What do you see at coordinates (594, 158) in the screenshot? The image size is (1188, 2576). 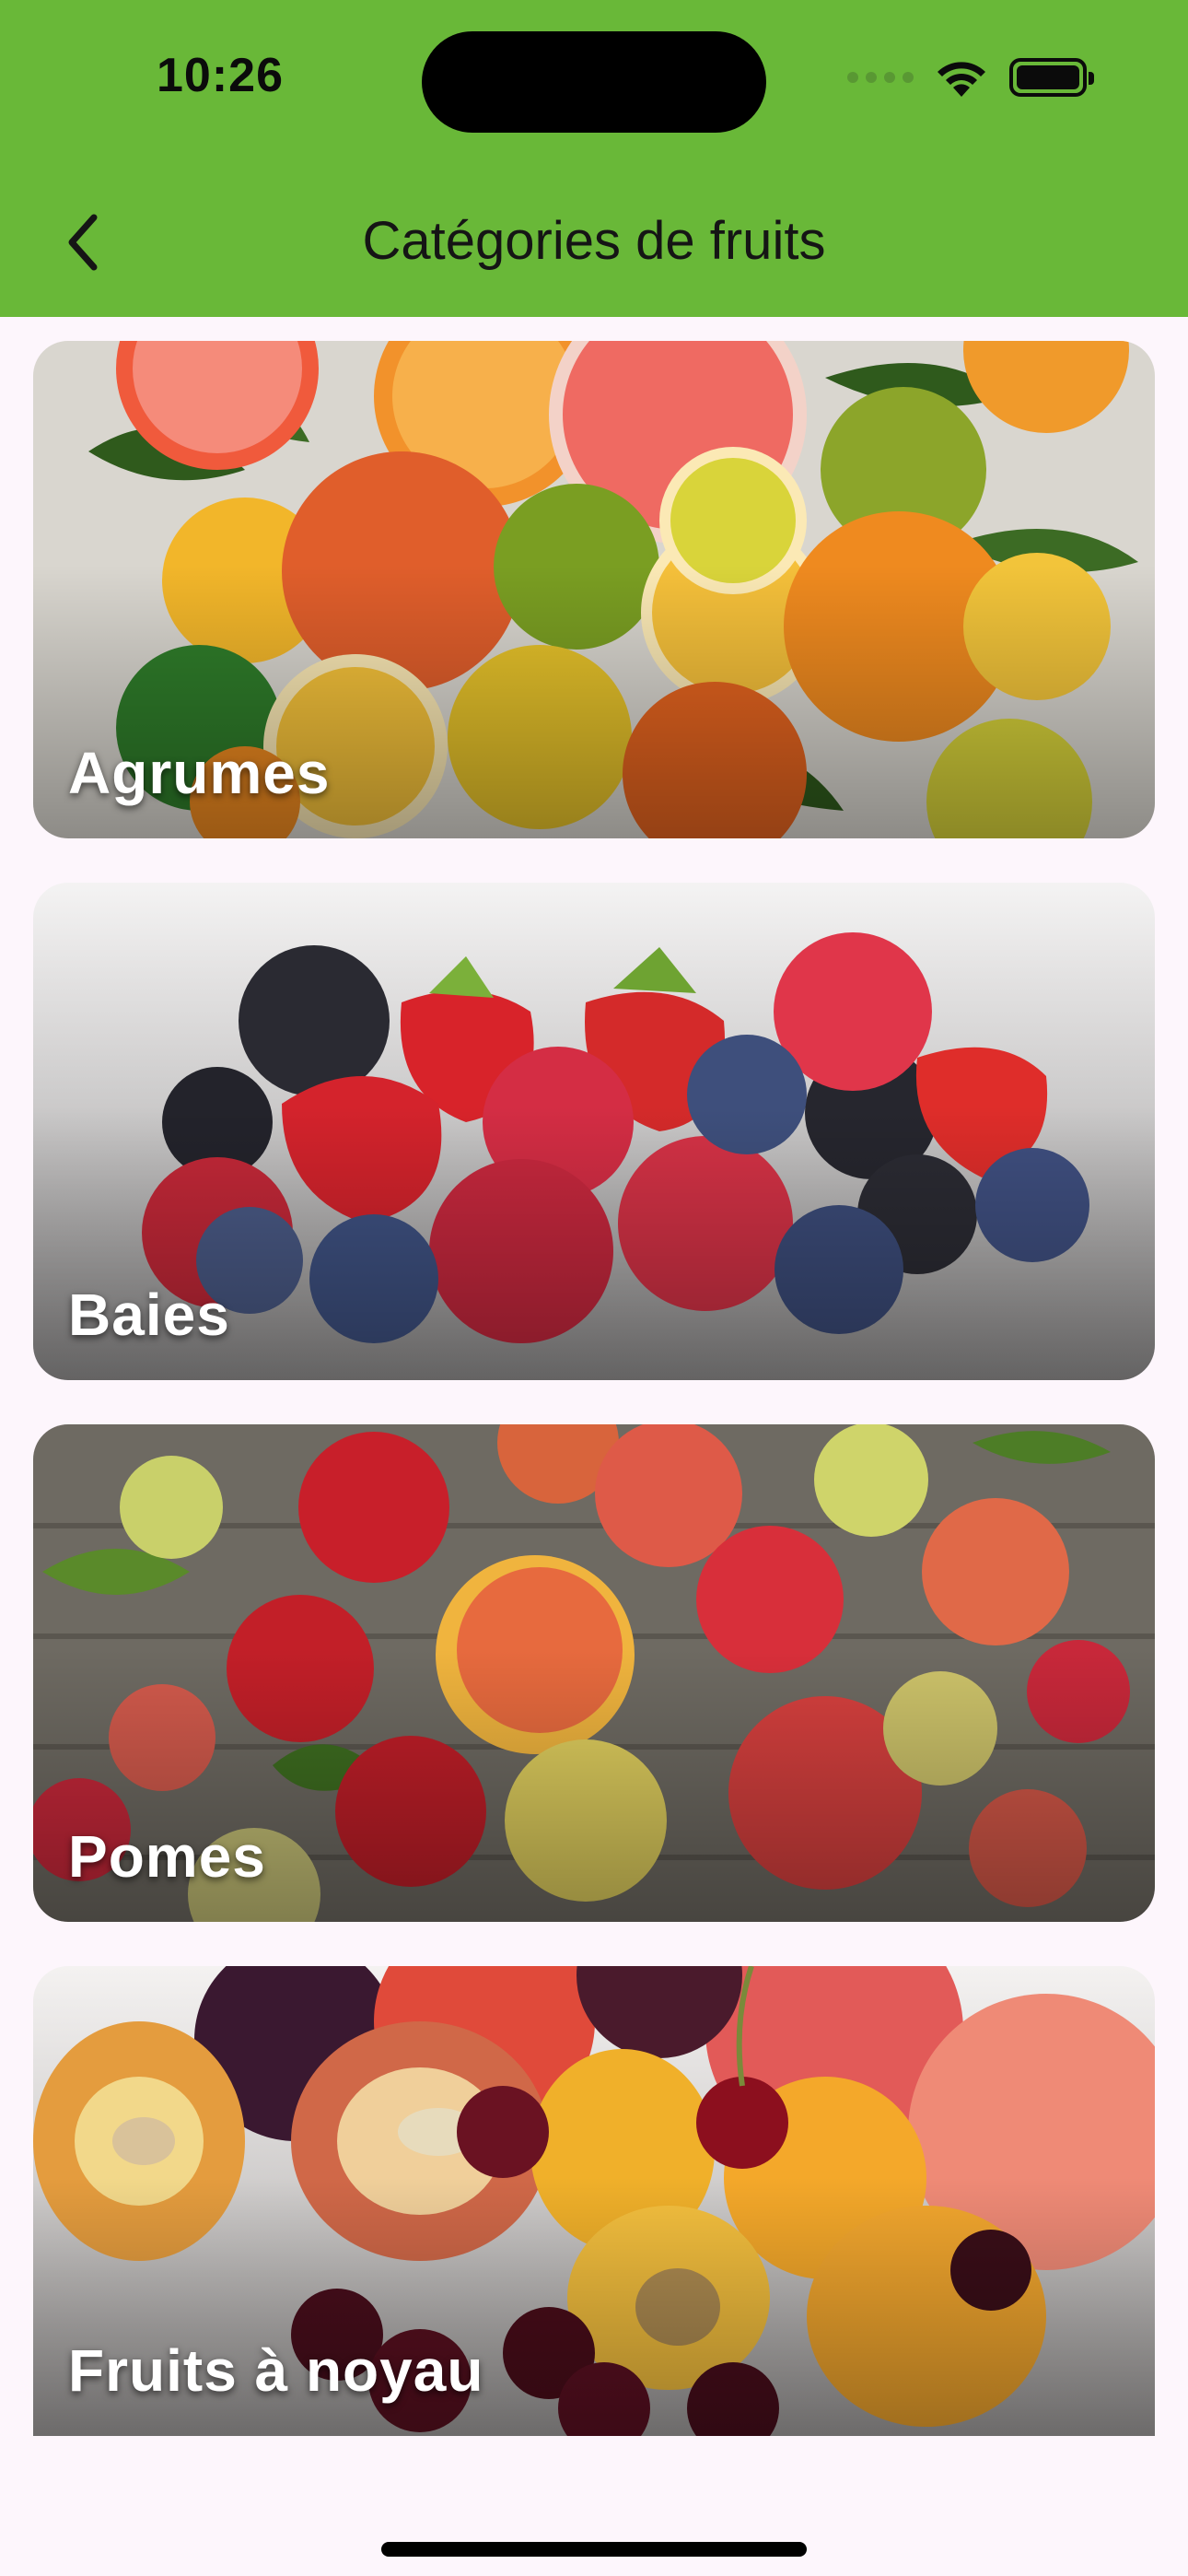 I see `header: 10:26 Catégories de fruits` at bounding box center [594, 158].